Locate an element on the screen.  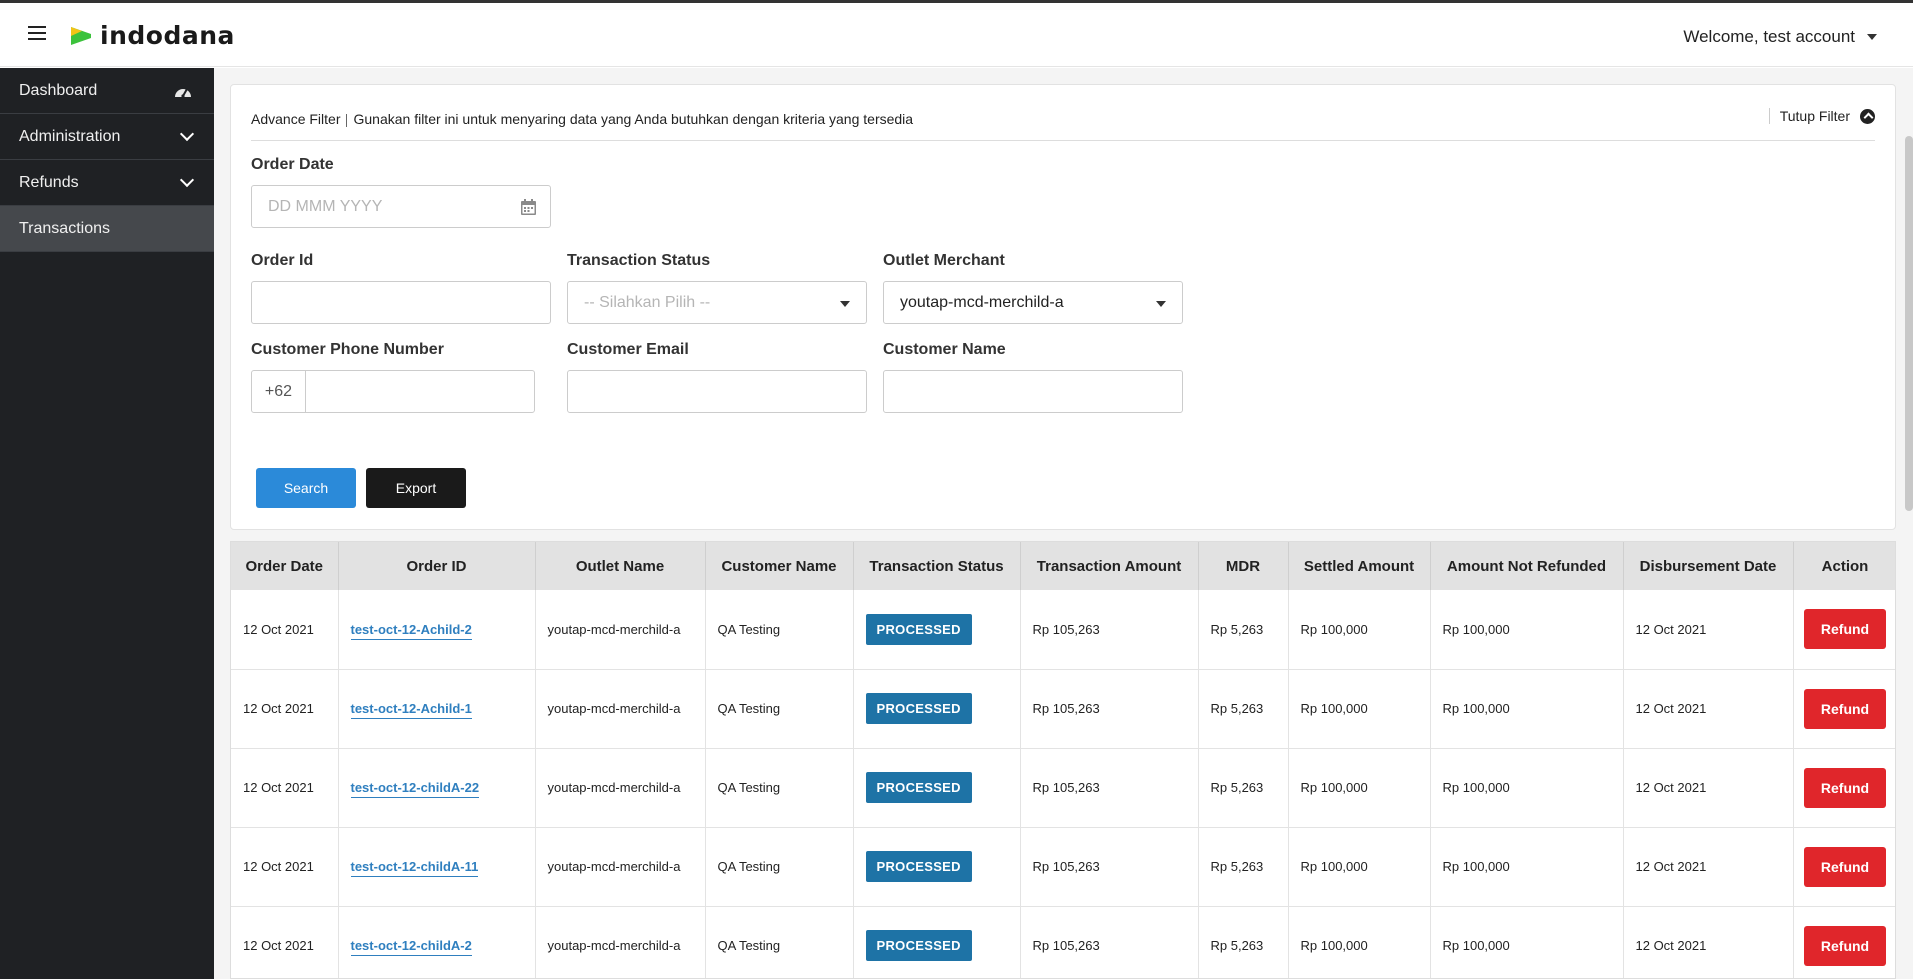
divider is located at coordinates (347, 120).